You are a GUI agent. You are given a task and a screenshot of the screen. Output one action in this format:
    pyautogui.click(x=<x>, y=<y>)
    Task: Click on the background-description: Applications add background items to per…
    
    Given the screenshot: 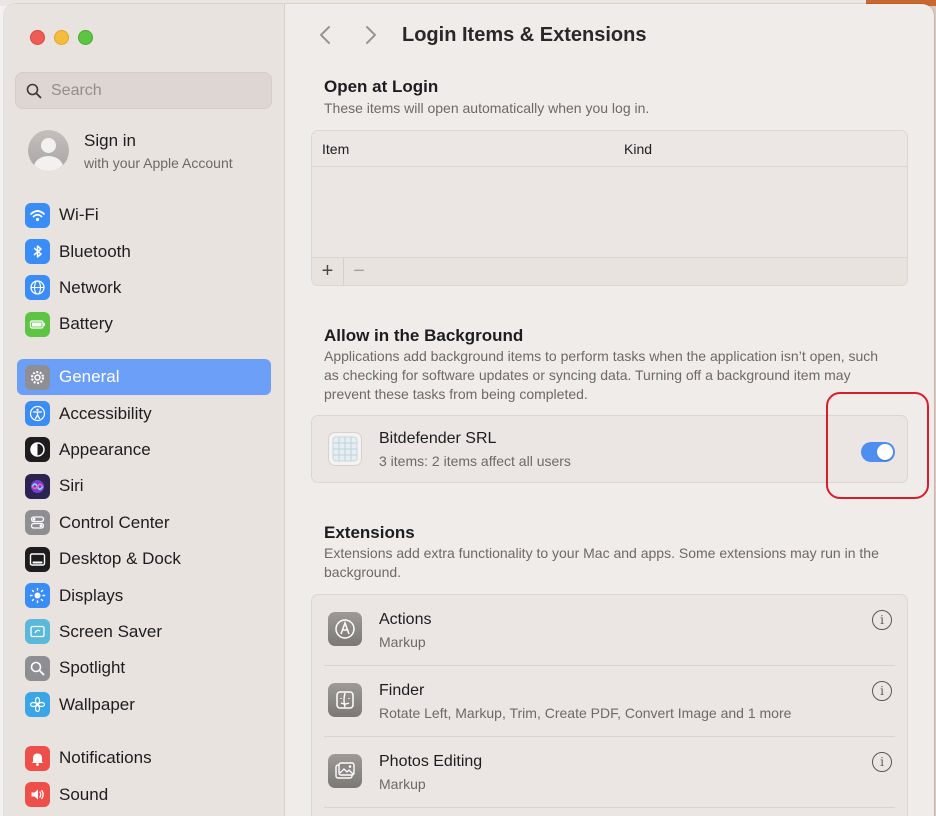 What is the action you would take?
    pyautogui.click(x=601, y=375)
    